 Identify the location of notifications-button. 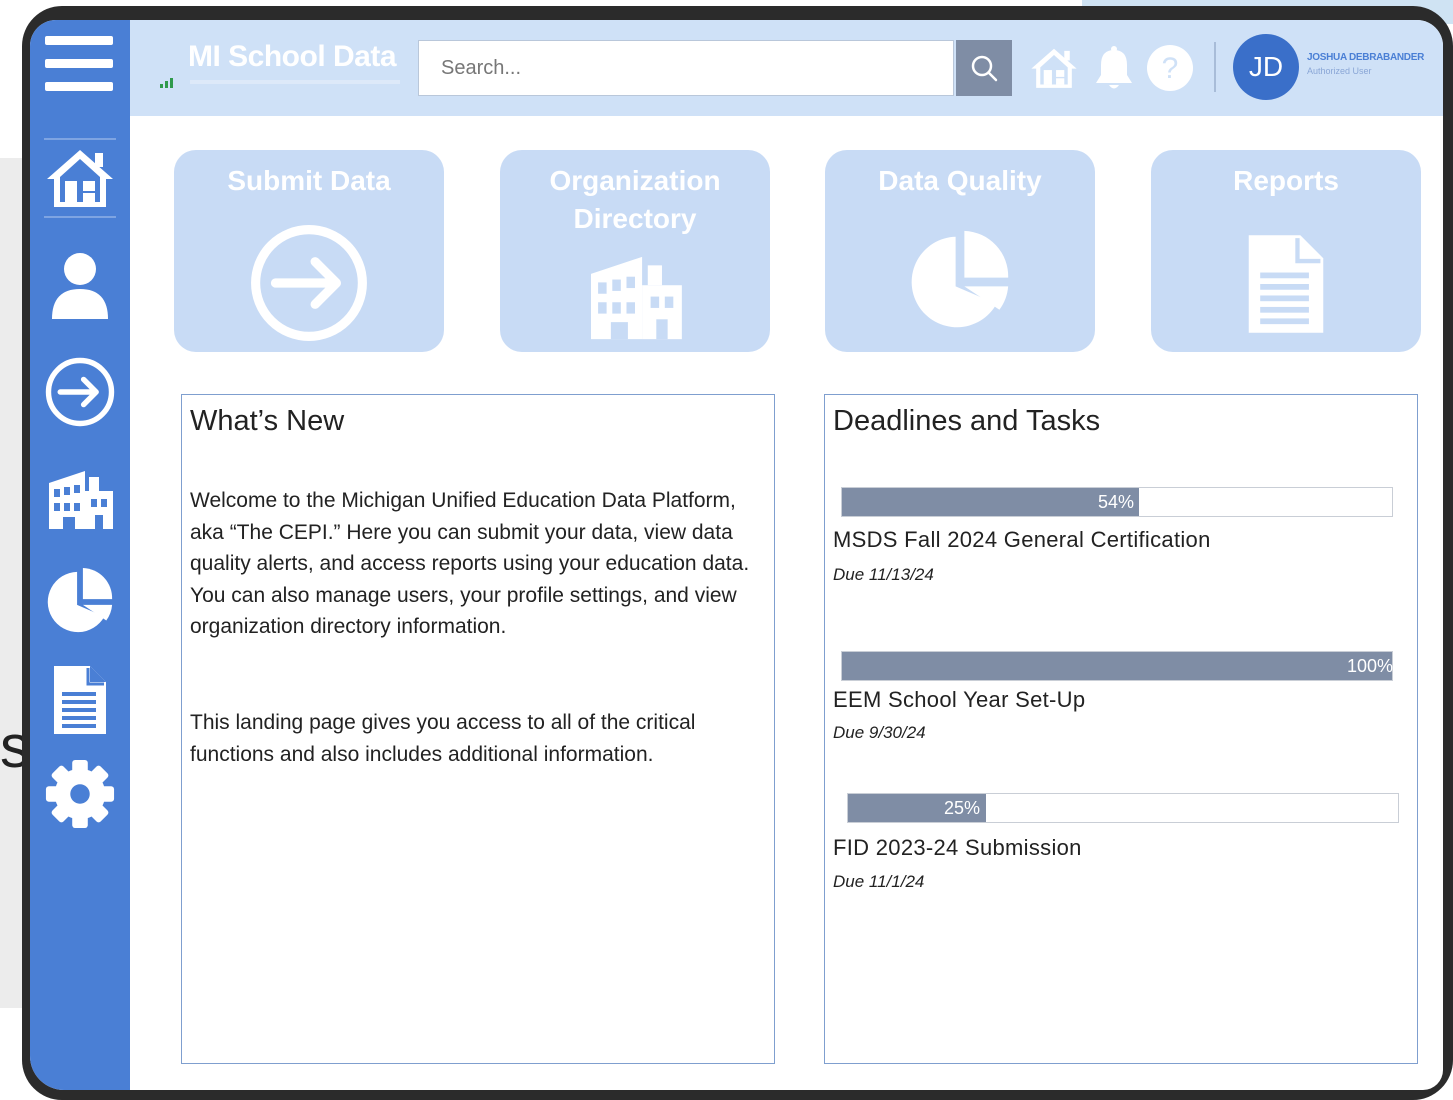
(1114, 68).